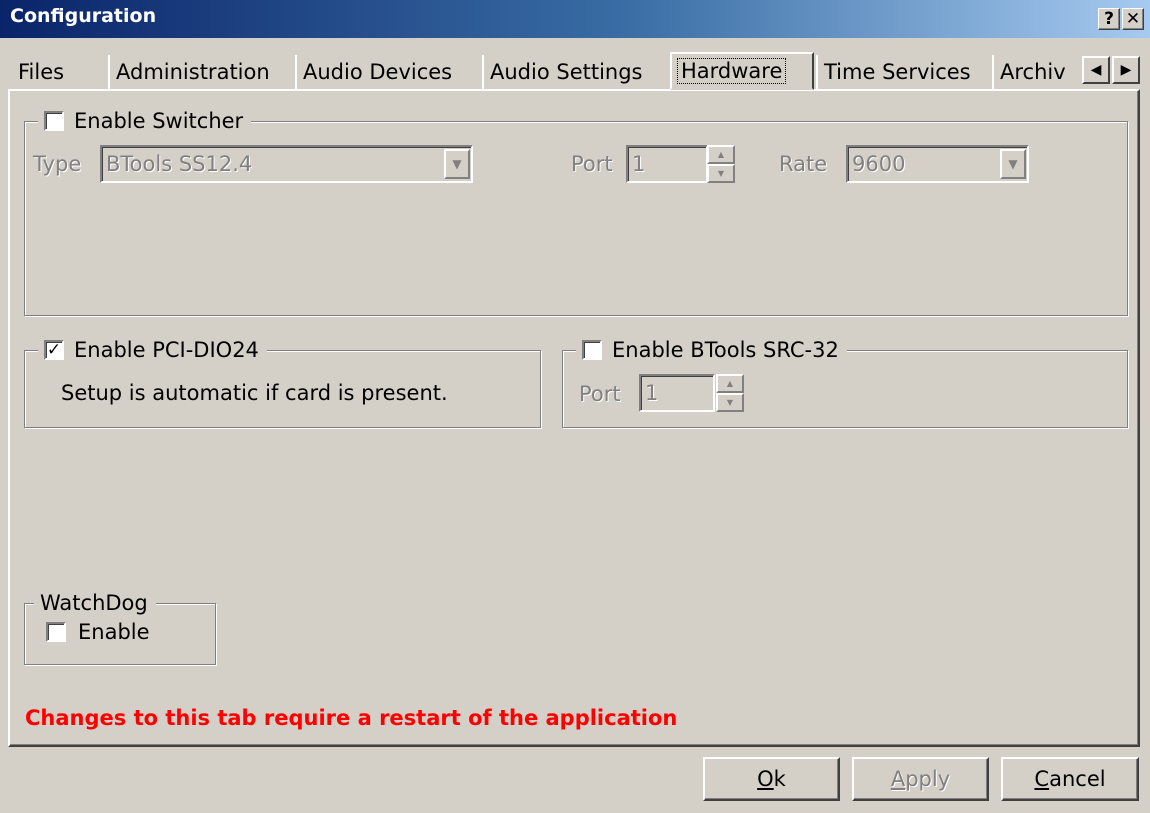  I want to click on switcher-type-dropdown-button: ▼, so click(457, 164).